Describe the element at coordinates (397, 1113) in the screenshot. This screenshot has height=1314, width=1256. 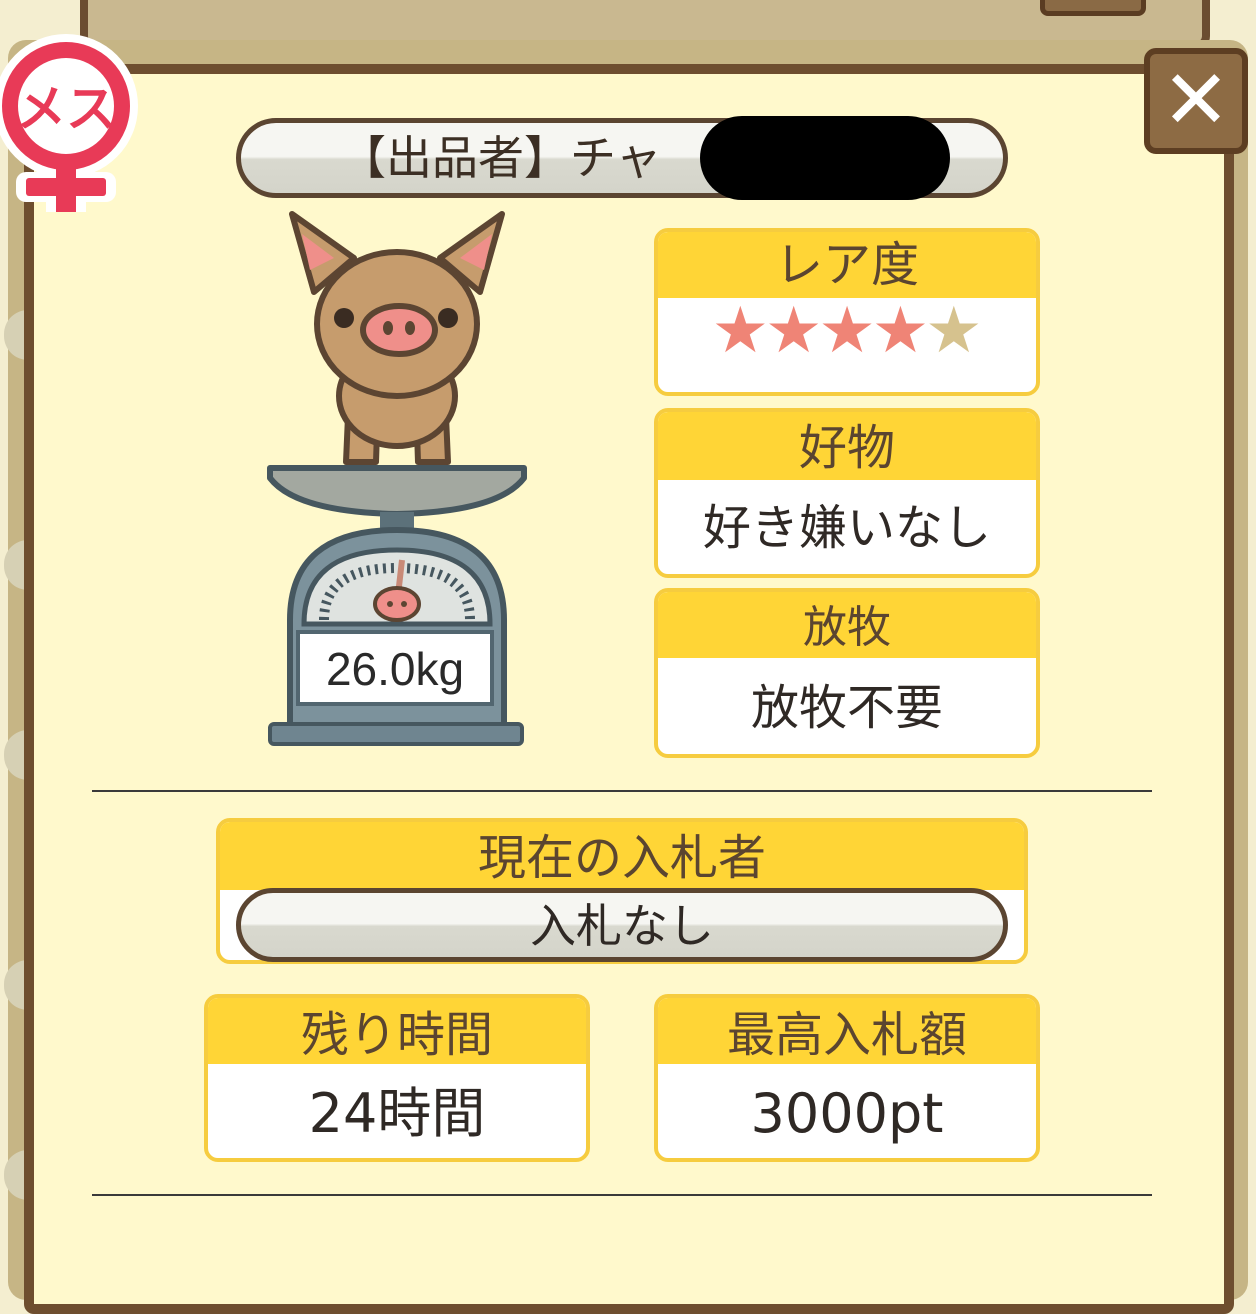
I see `remaining-value: 24時間` at that location.